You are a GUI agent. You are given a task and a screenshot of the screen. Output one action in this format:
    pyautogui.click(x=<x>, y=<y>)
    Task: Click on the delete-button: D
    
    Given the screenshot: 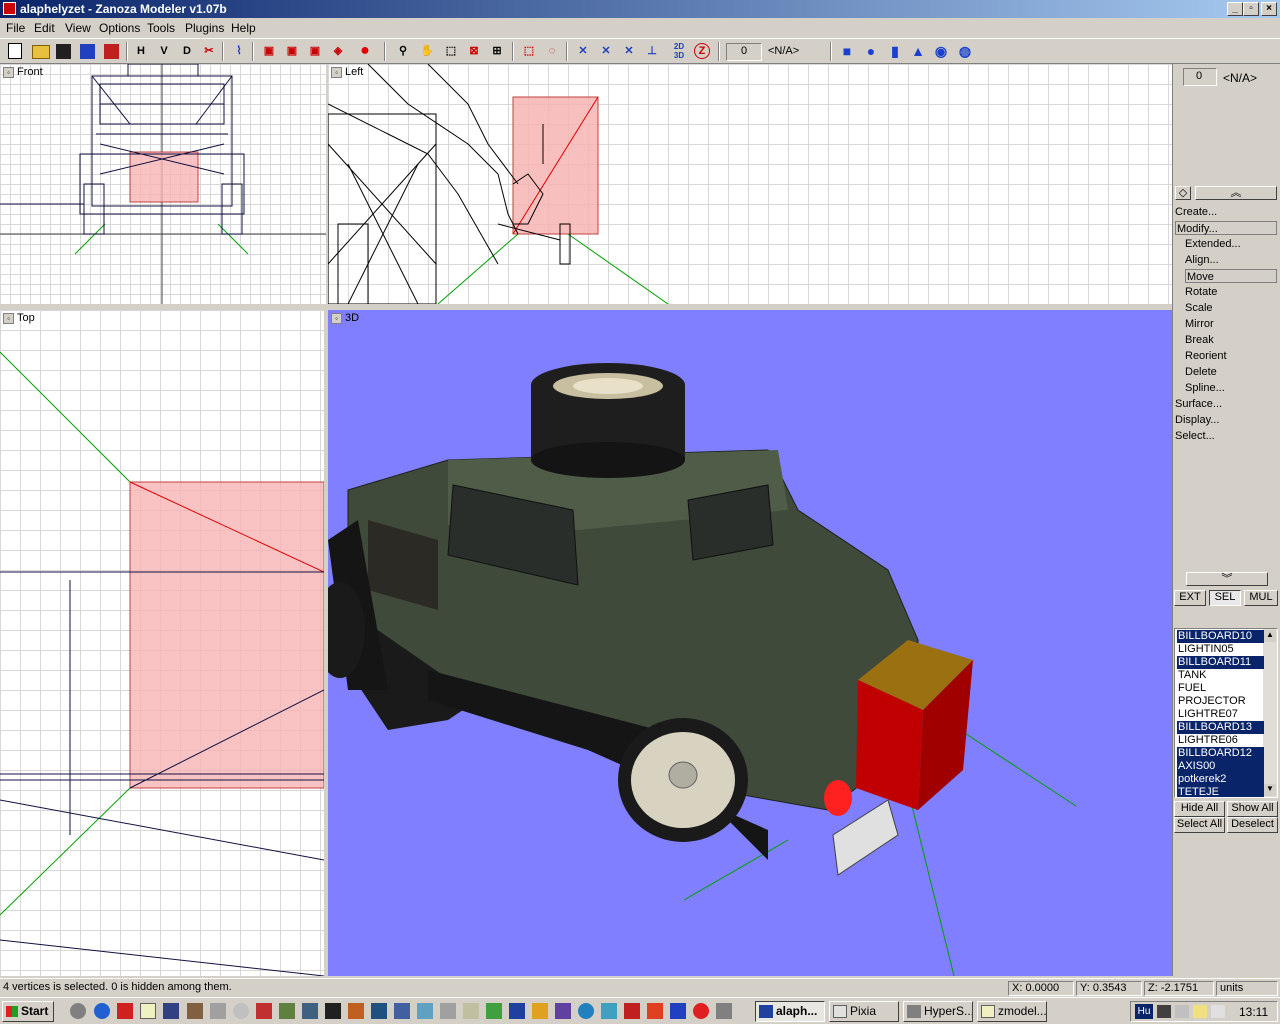 What is the action you would take?
    pyautogui.click(x=187, y=51)
    